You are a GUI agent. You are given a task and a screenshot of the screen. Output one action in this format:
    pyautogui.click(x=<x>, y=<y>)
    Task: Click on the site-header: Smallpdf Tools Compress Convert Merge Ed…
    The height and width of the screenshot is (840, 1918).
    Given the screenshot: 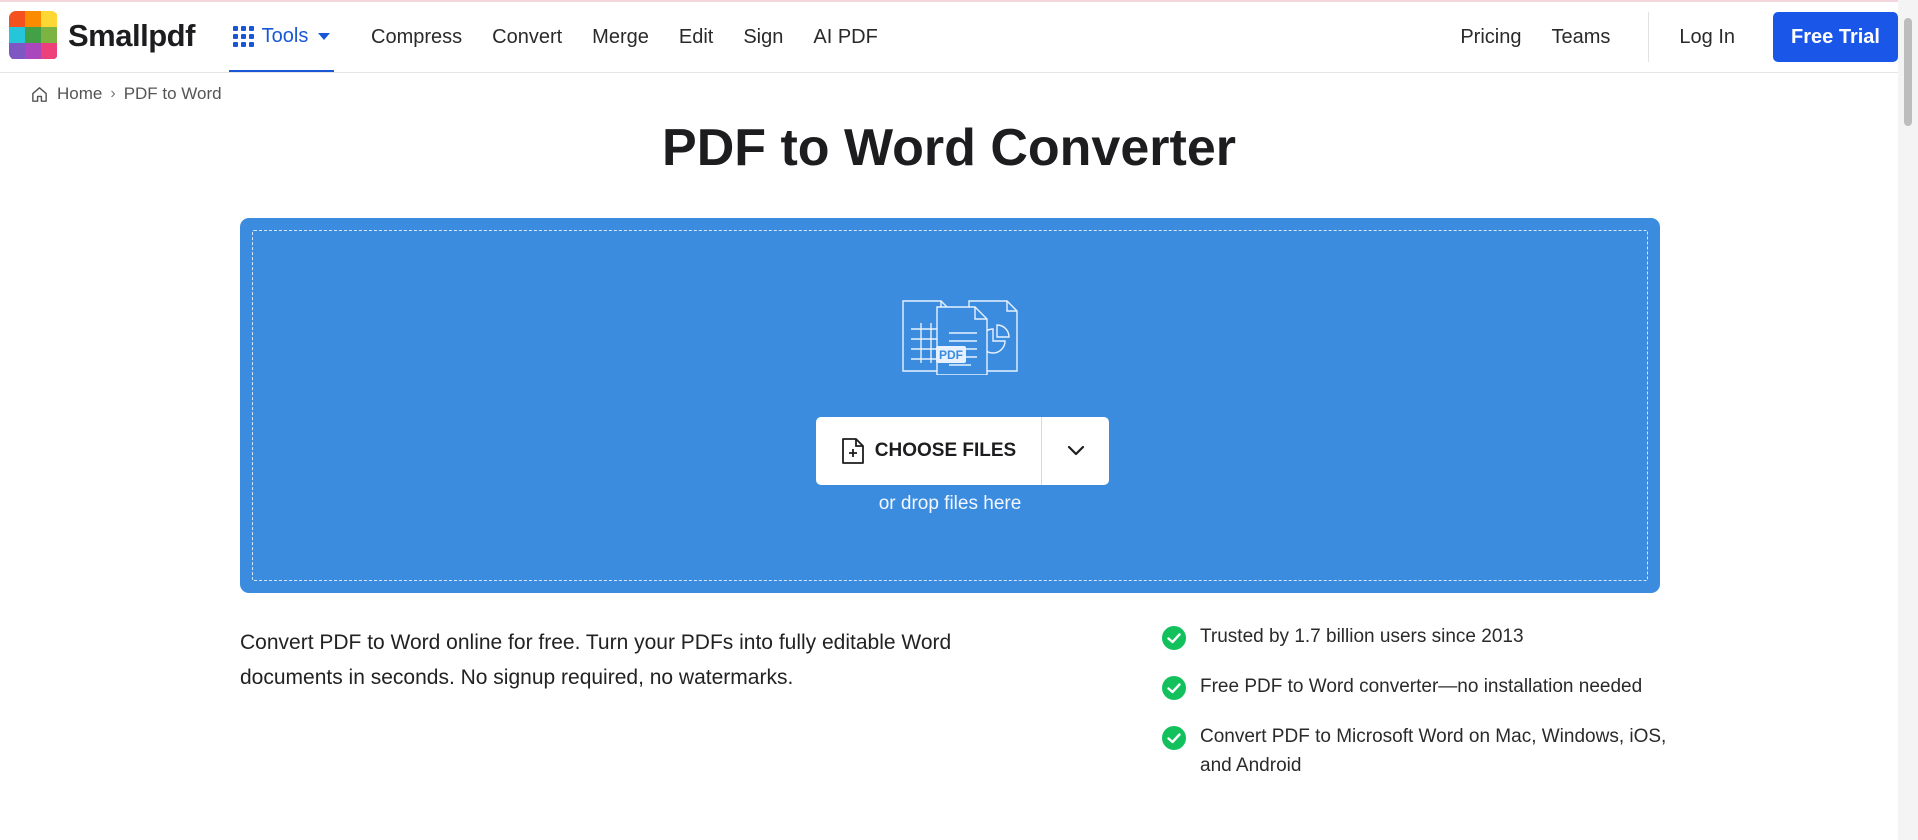 What is the action you would take?
    pyautogui.click(x=949, y=37)
    